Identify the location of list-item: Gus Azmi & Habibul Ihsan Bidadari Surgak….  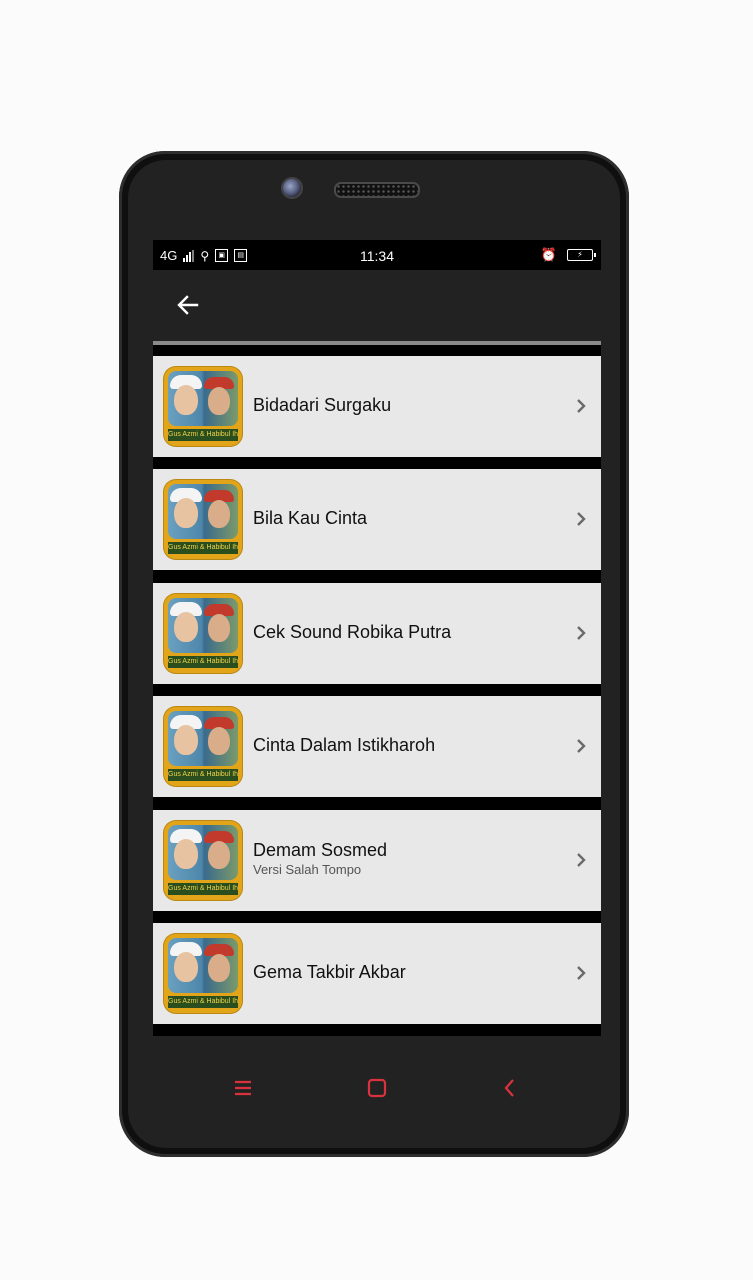
(377, 406).